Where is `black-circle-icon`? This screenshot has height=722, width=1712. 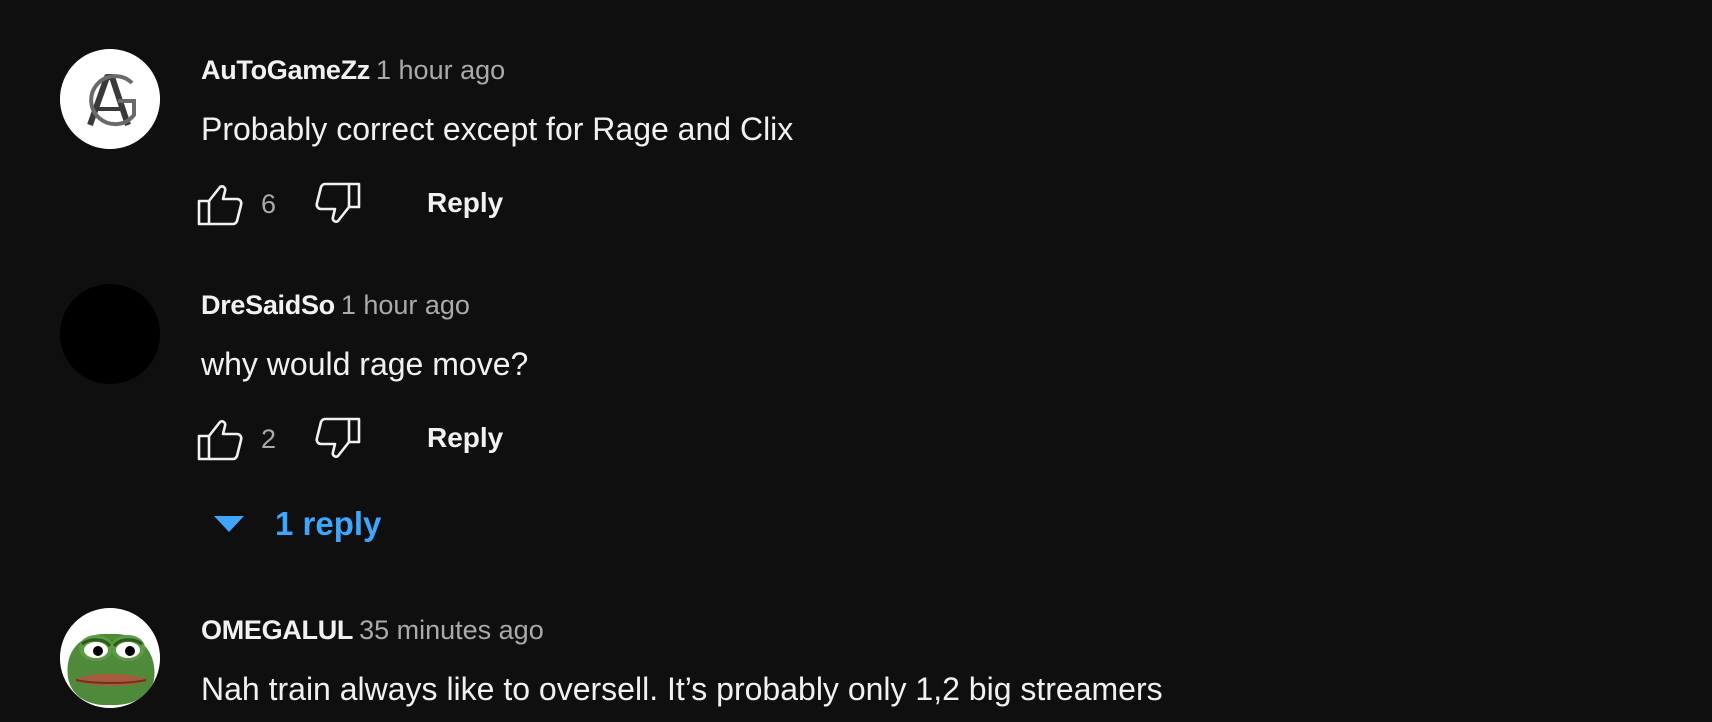 black-circle-icon is located at coordinates (110, 334).